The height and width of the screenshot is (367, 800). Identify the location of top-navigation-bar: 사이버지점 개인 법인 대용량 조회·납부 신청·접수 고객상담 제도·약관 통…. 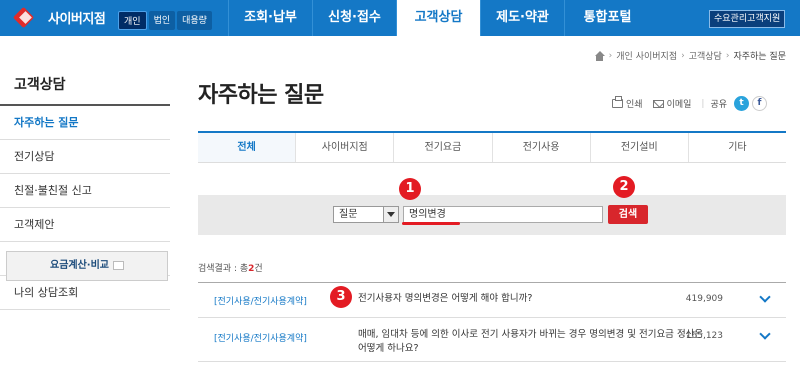
(400, 18).